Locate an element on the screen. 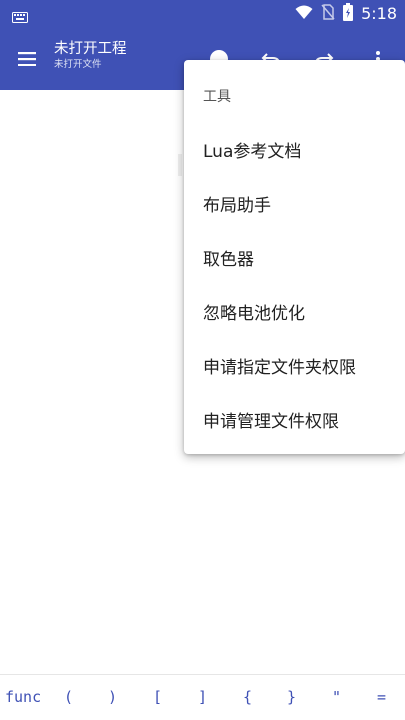 This screenshot has height=720, width=405. menu-item-label: 申请指定文件夹权限 is located at coordinates (279, 367).